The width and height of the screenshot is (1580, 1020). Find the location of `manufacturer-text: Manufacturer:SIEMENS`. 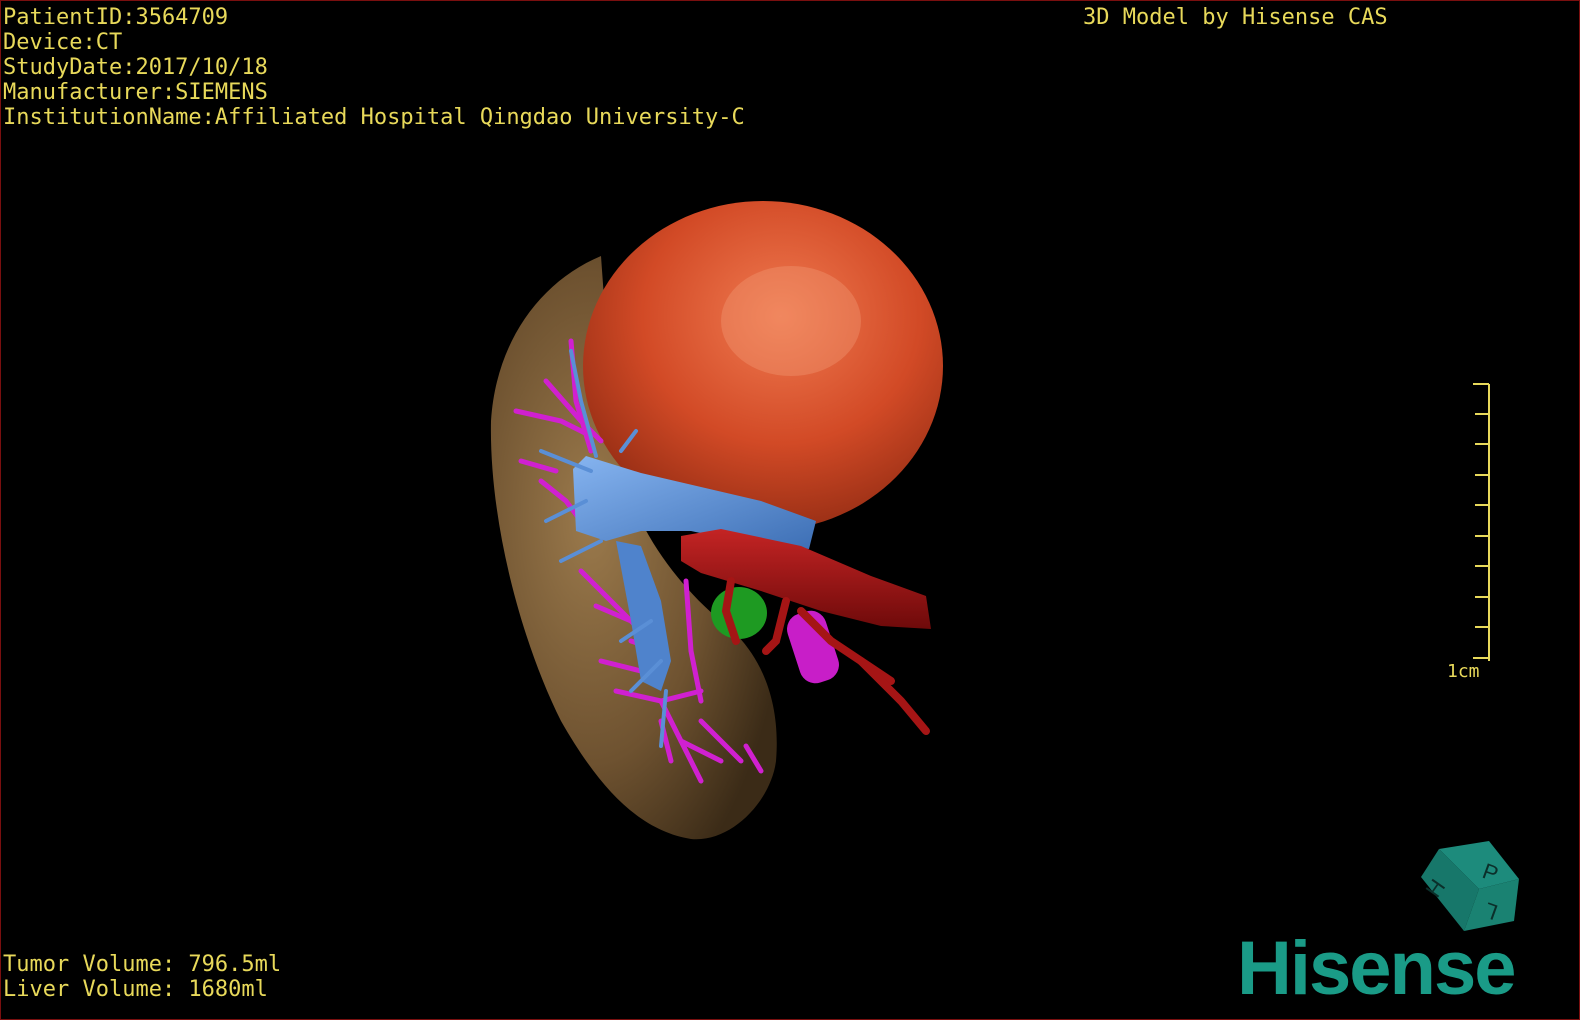

manufacturer-text: Manufacturer:SIEMENS is located at coordinates (135, 92).